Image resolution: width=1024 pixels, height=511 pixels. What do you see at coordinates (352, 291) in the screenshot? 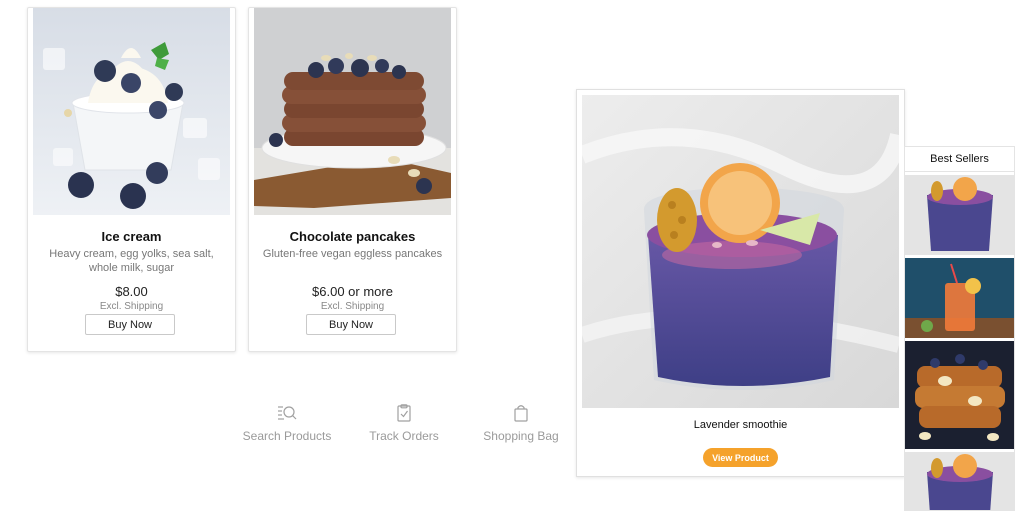
I see `product-price: $6.00 or more` at bounding box center [352, 291].